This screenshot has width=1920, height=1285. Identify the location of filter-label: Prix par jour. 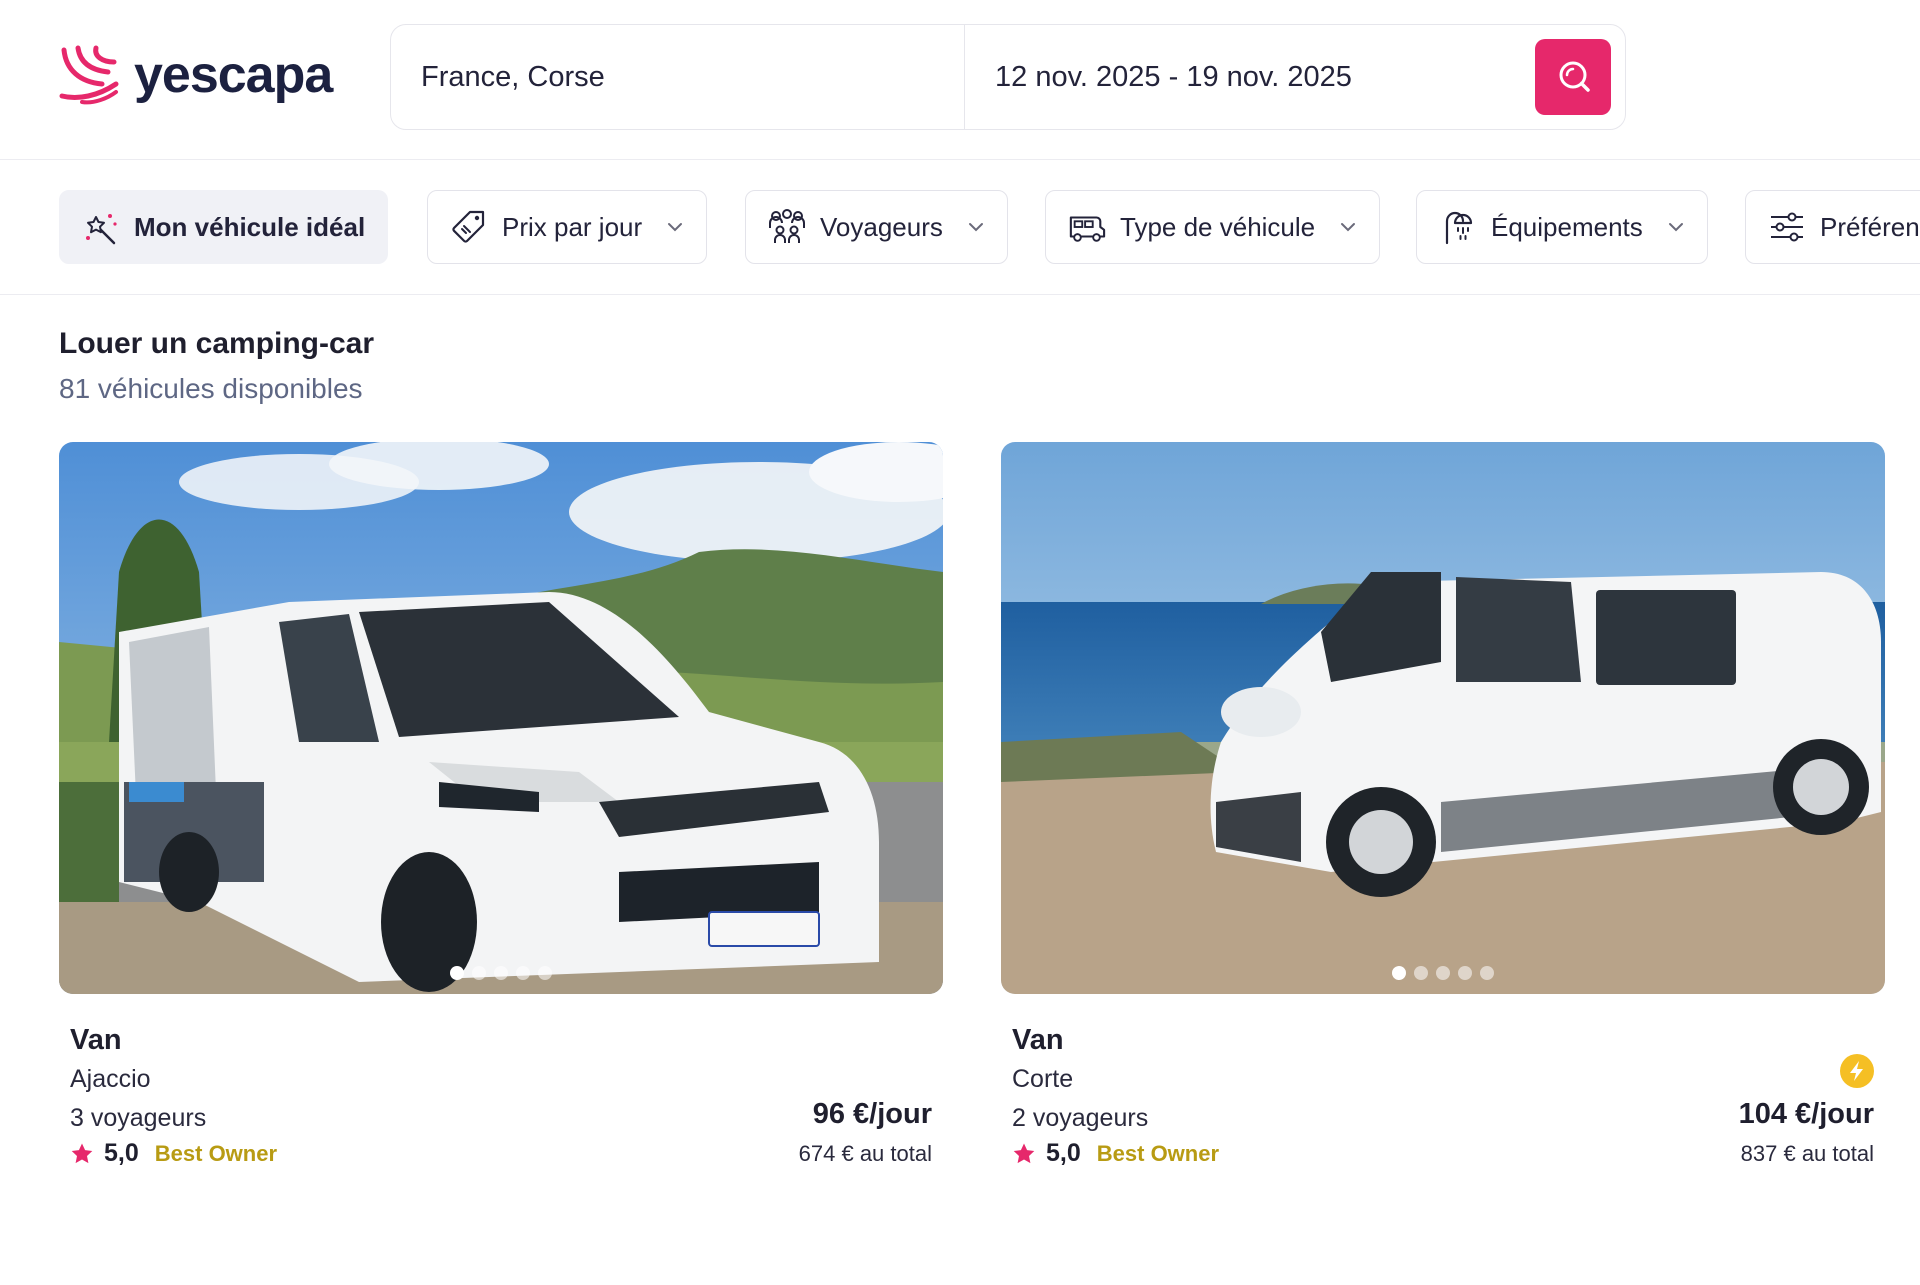
(572, 226).